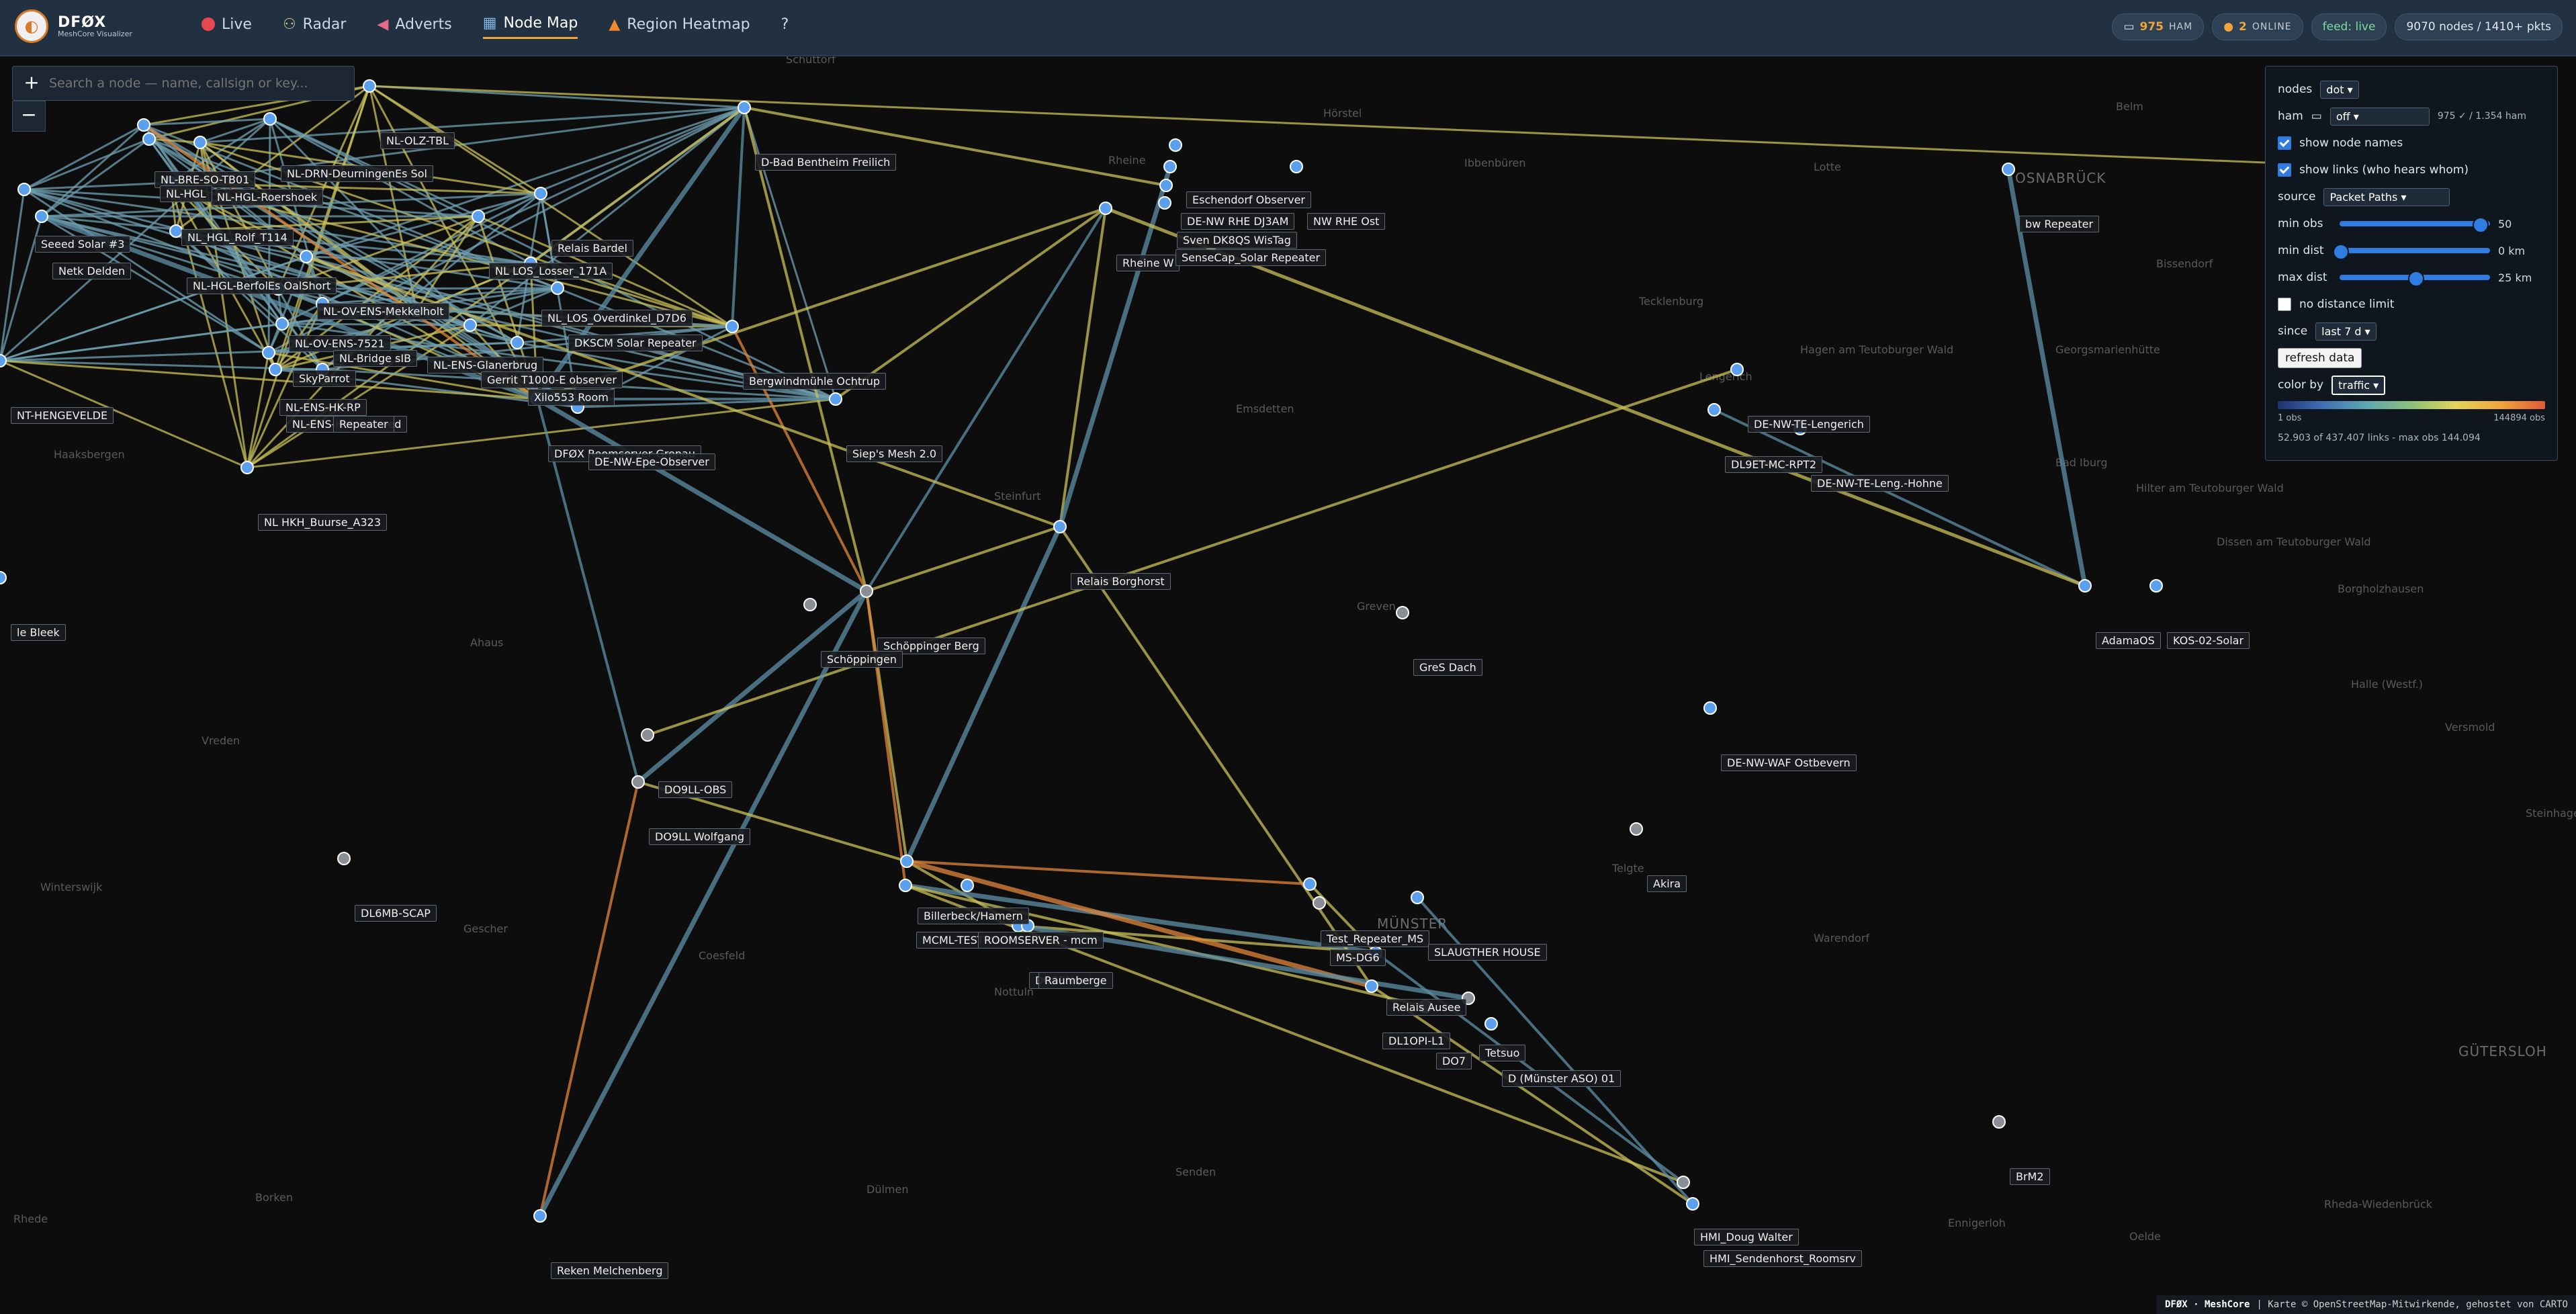 The width and height of the screenshot is (2576, 1314). I want to click on node-label: BrM2, so click(2030, 1176).